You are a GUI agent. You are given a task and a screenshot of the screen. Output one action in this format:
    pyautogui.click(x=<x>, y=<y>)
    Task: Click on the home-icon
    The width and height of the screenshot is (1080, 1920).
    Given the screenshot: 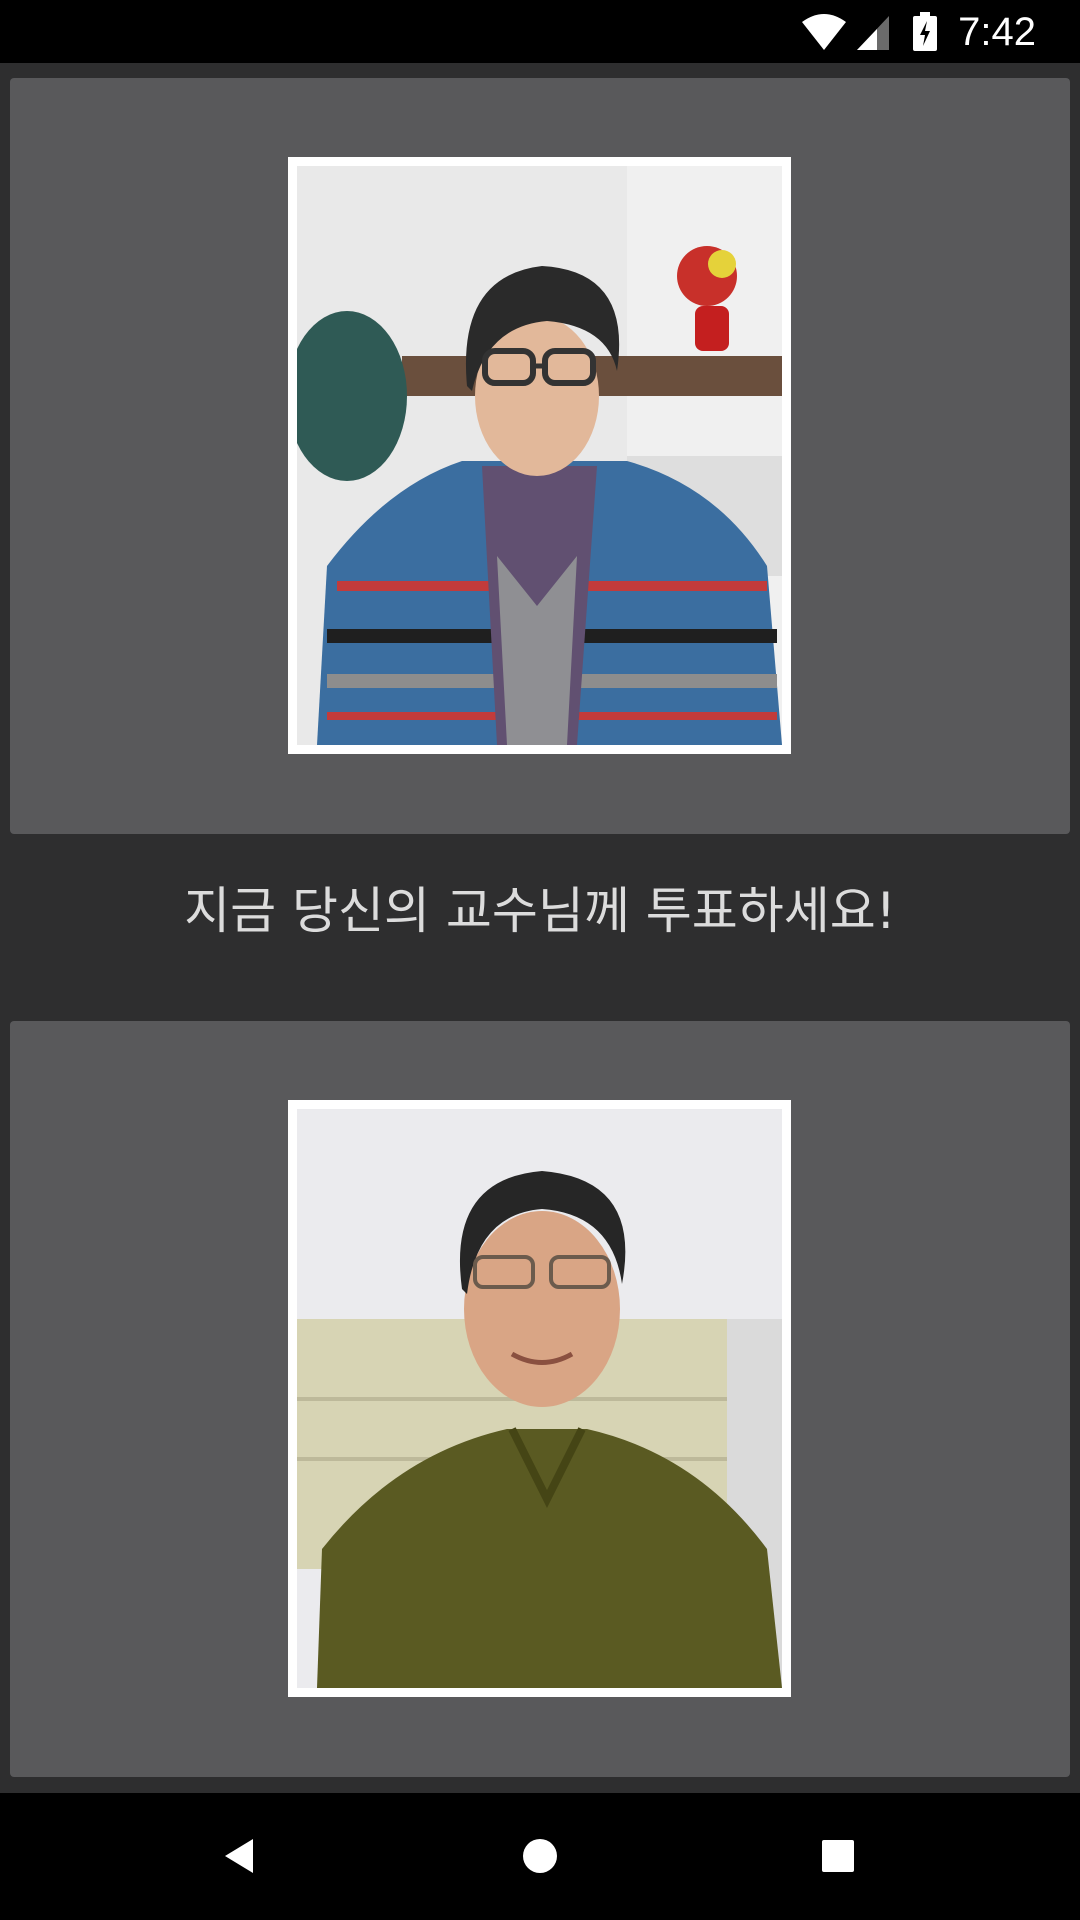 What is the action you would take?
    pyautogui.click(x=540, y=1856)
    